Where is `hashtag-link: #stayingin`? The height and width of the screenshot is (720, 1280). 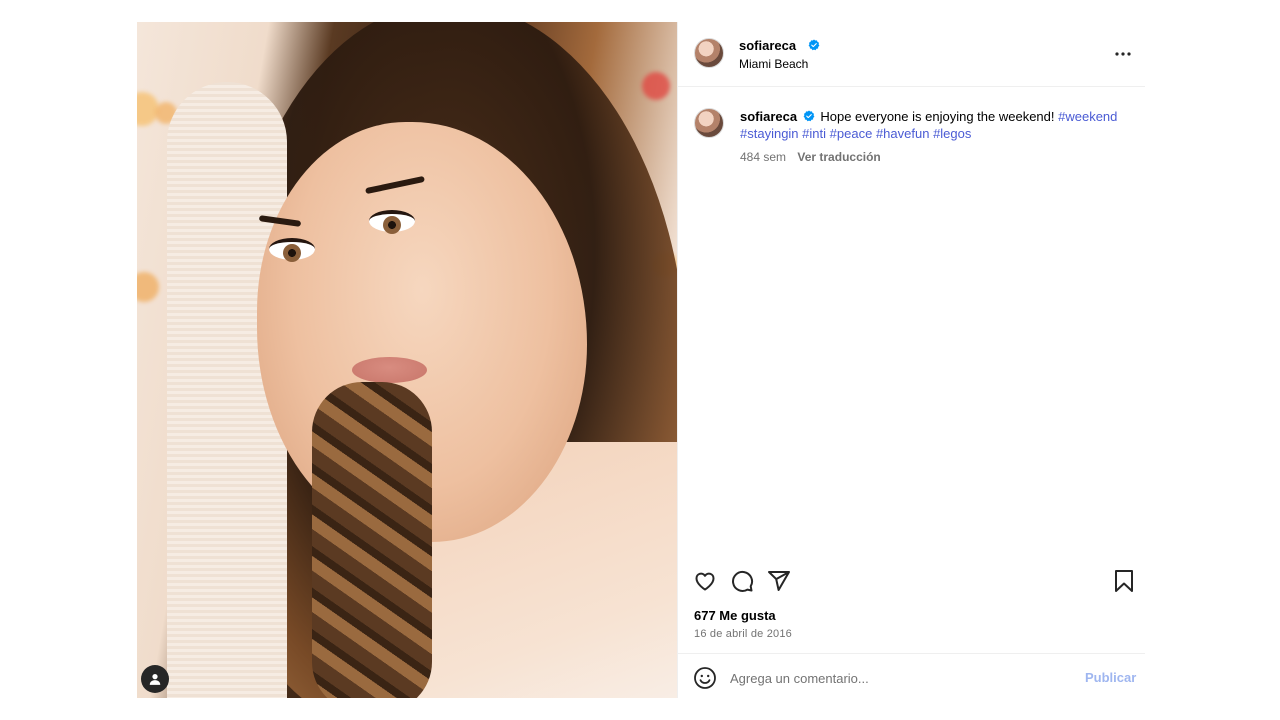
hashtag-link: #stayingin is located at coordinates (769, 133).